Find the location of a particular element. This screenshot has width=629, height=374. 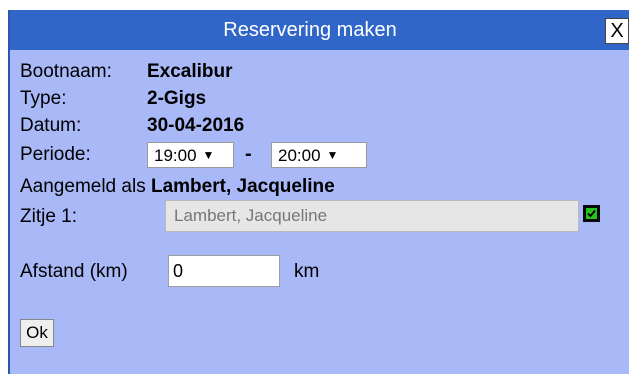

date-value: 30-04-2016 is located at coordinates (196, 125).